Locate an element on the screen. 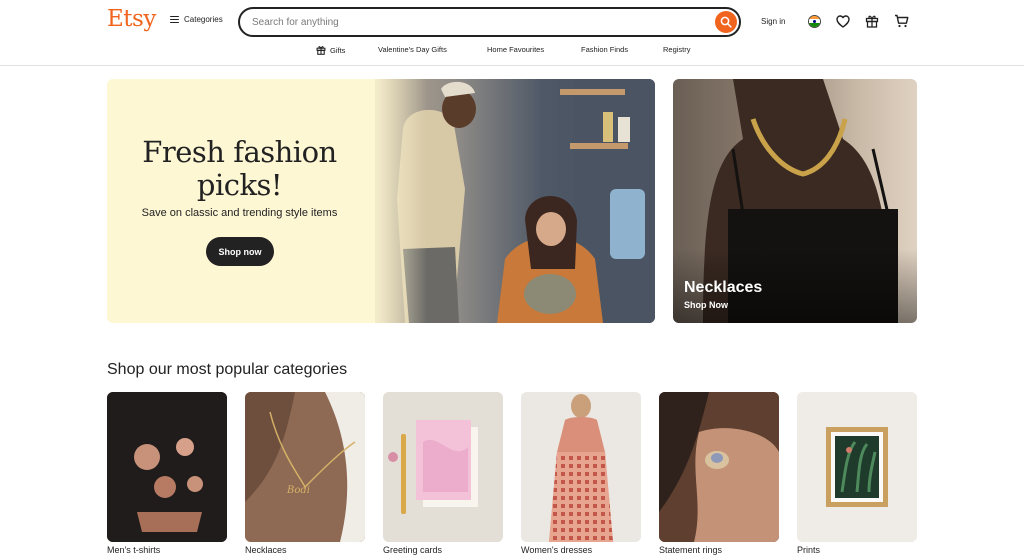 Image resolution: width=1024 pixels, height=555 pixels. category-card-mens-tshirts: Men's t-shirts is located at coordinates (167, 473).